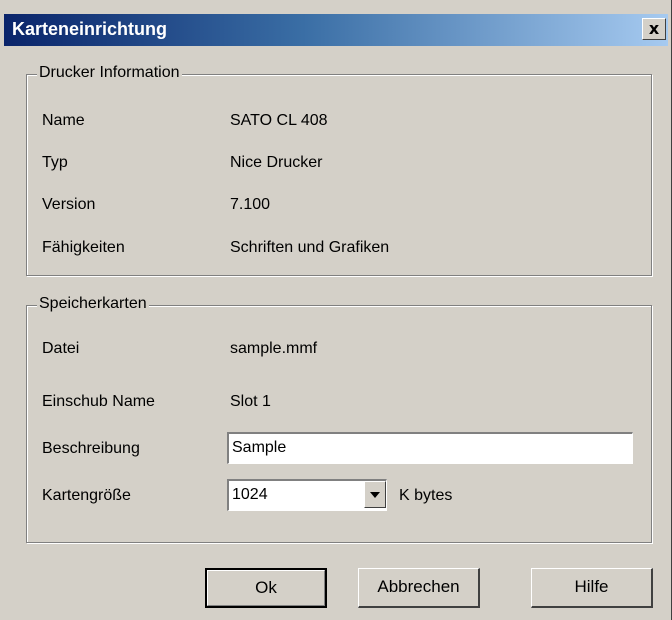 This screenshot has width=672, height=620. Describe the element at coordinates (69, 204) in the screenshot. I see `version-label: Version` at that location.